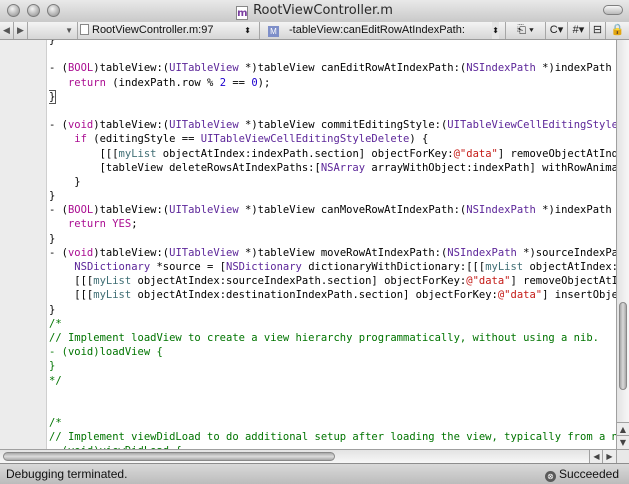  Describe the element at coordinates (106, 352) in the screenshot. I see `code-token: - (void)loadView {` at that location.